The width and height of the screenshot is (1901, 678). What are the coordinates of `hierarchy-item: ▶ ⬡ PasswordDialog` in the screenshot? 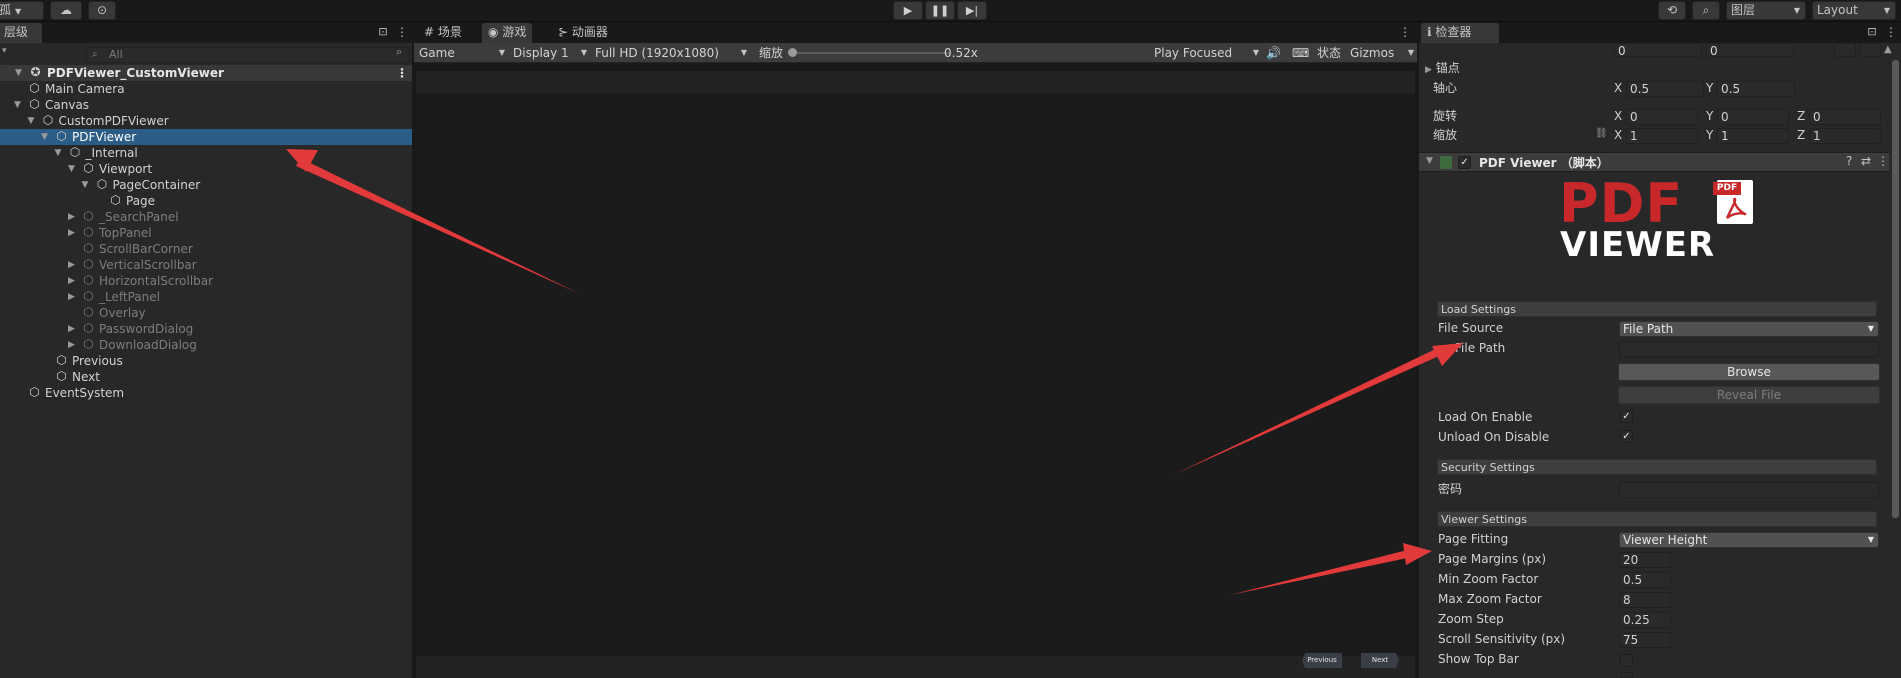 It's located at (206, 329).